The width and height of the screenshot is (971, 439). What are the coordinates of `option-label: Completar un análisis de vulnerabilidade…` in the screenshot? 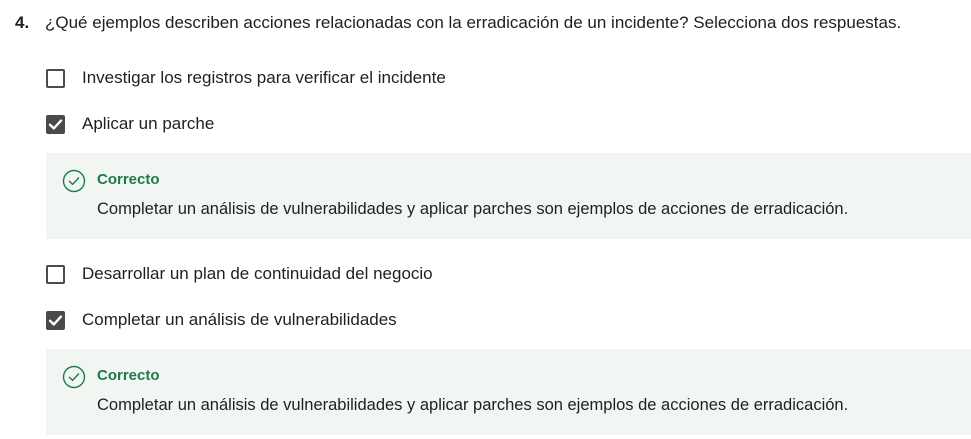 It's located at (239, 319).